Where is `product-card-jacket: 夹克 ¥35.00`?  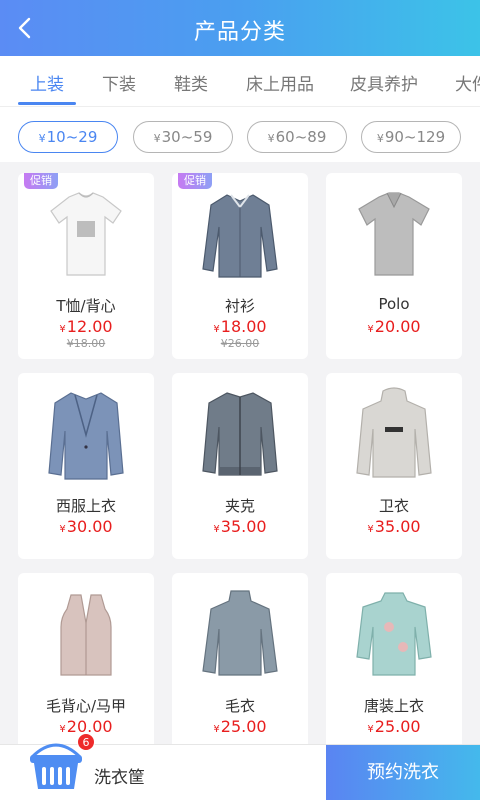
product-card-jacket: 夹克 ¥35.00 is located at coordinates (240, 466).